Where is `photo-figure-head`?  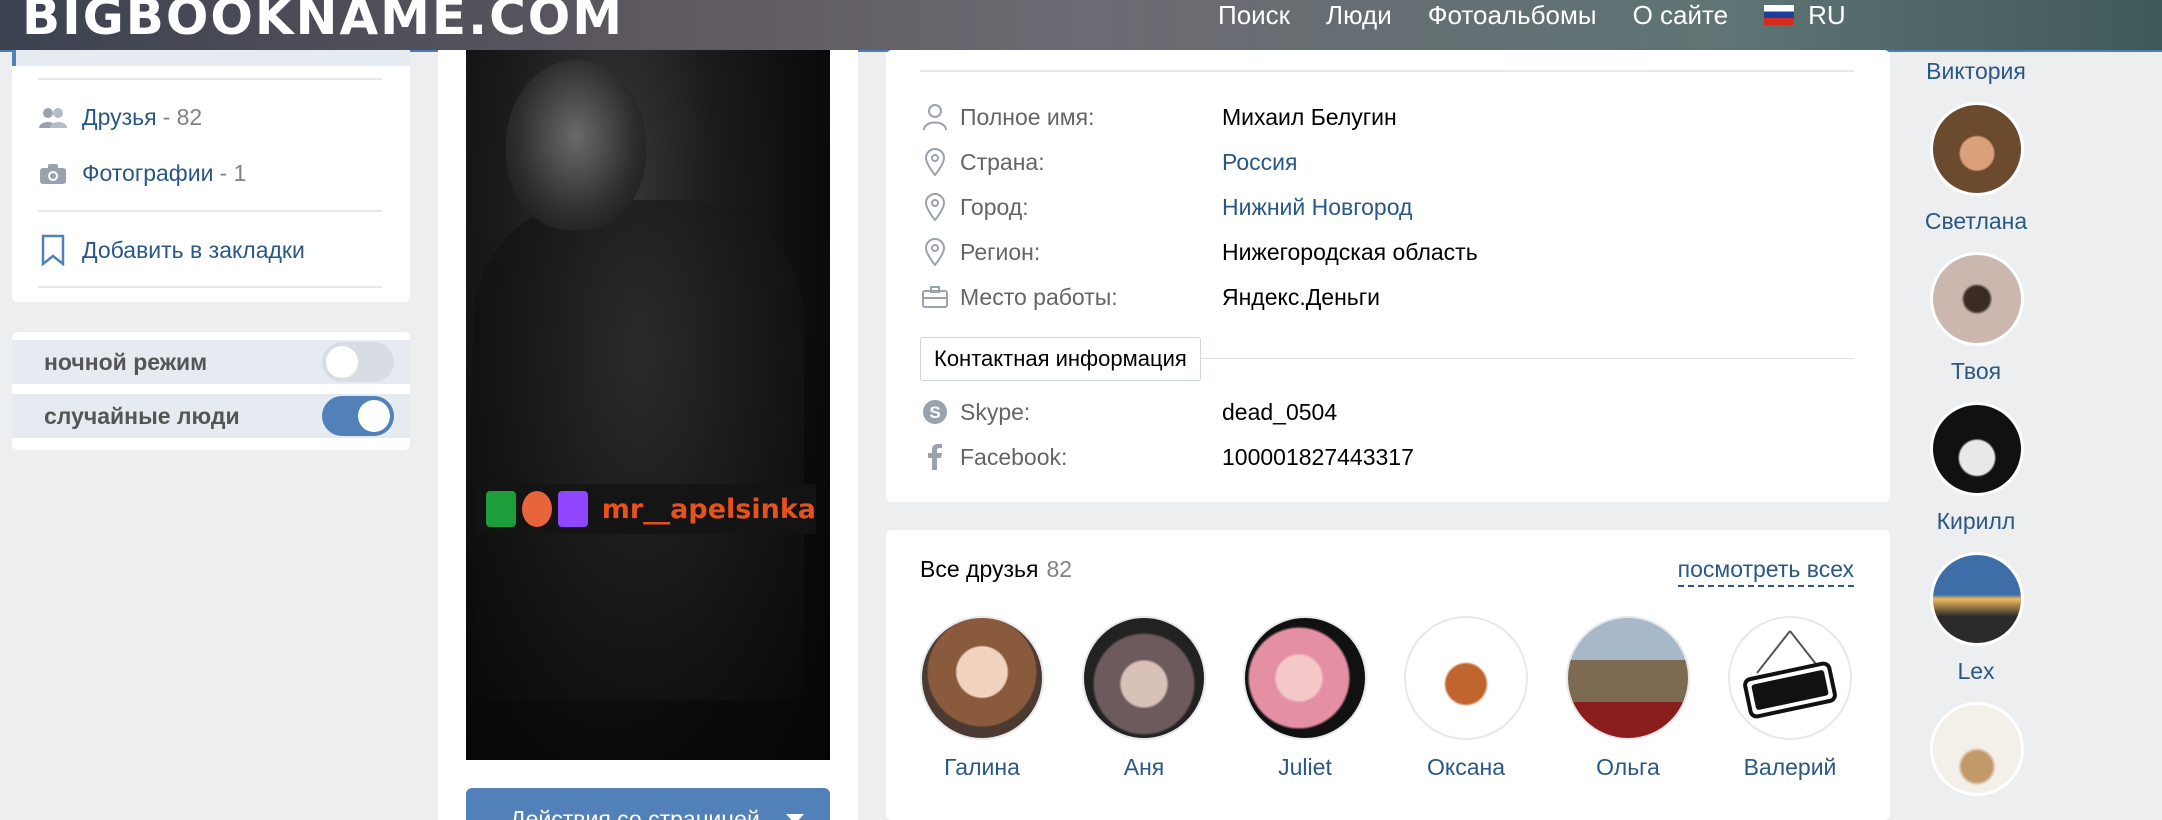
photo-figure-head is located at coordinates (576, 145).